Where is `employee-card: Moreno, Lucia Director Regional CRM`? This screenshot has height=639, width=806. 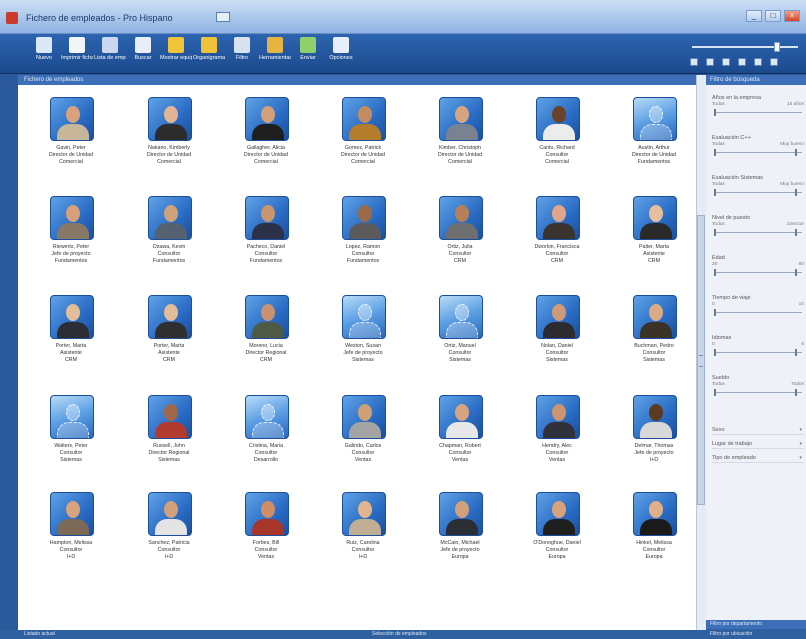
employee-card: Moreno, Lucia Director Regional CRM is located at coordinates (266, 343).